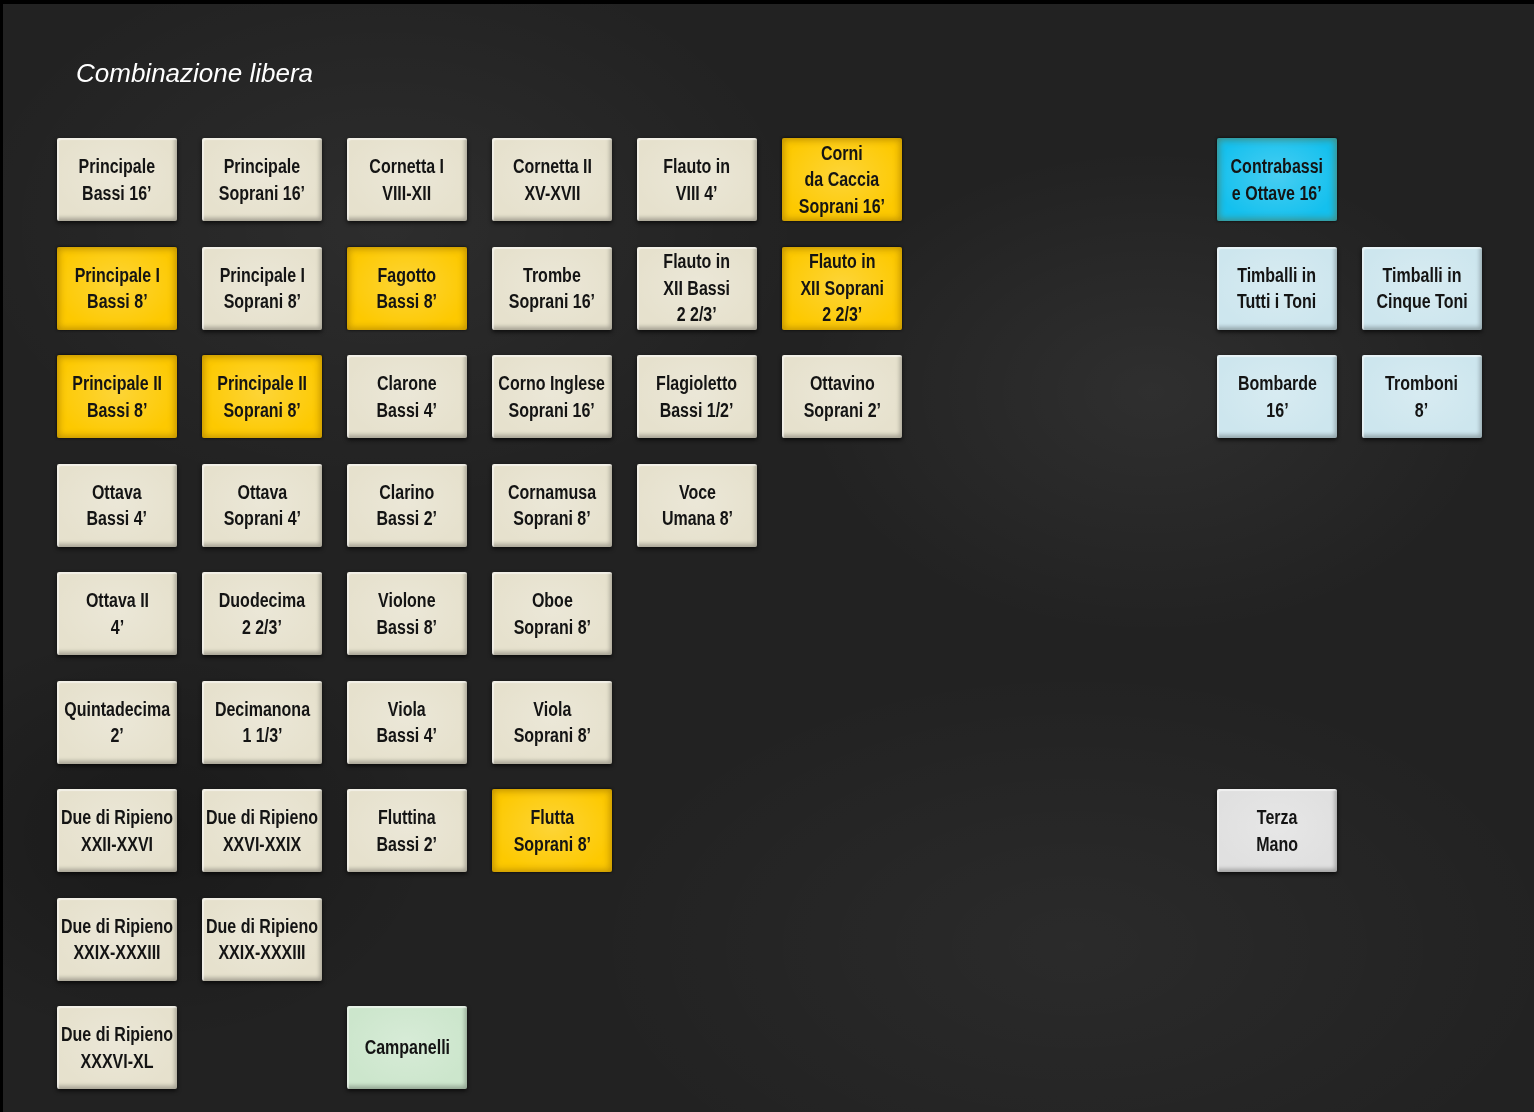  Describe the element at coordinates (407, 613) in the screenshot. I see `stop-button: Violone Bassi 8’` at that location.